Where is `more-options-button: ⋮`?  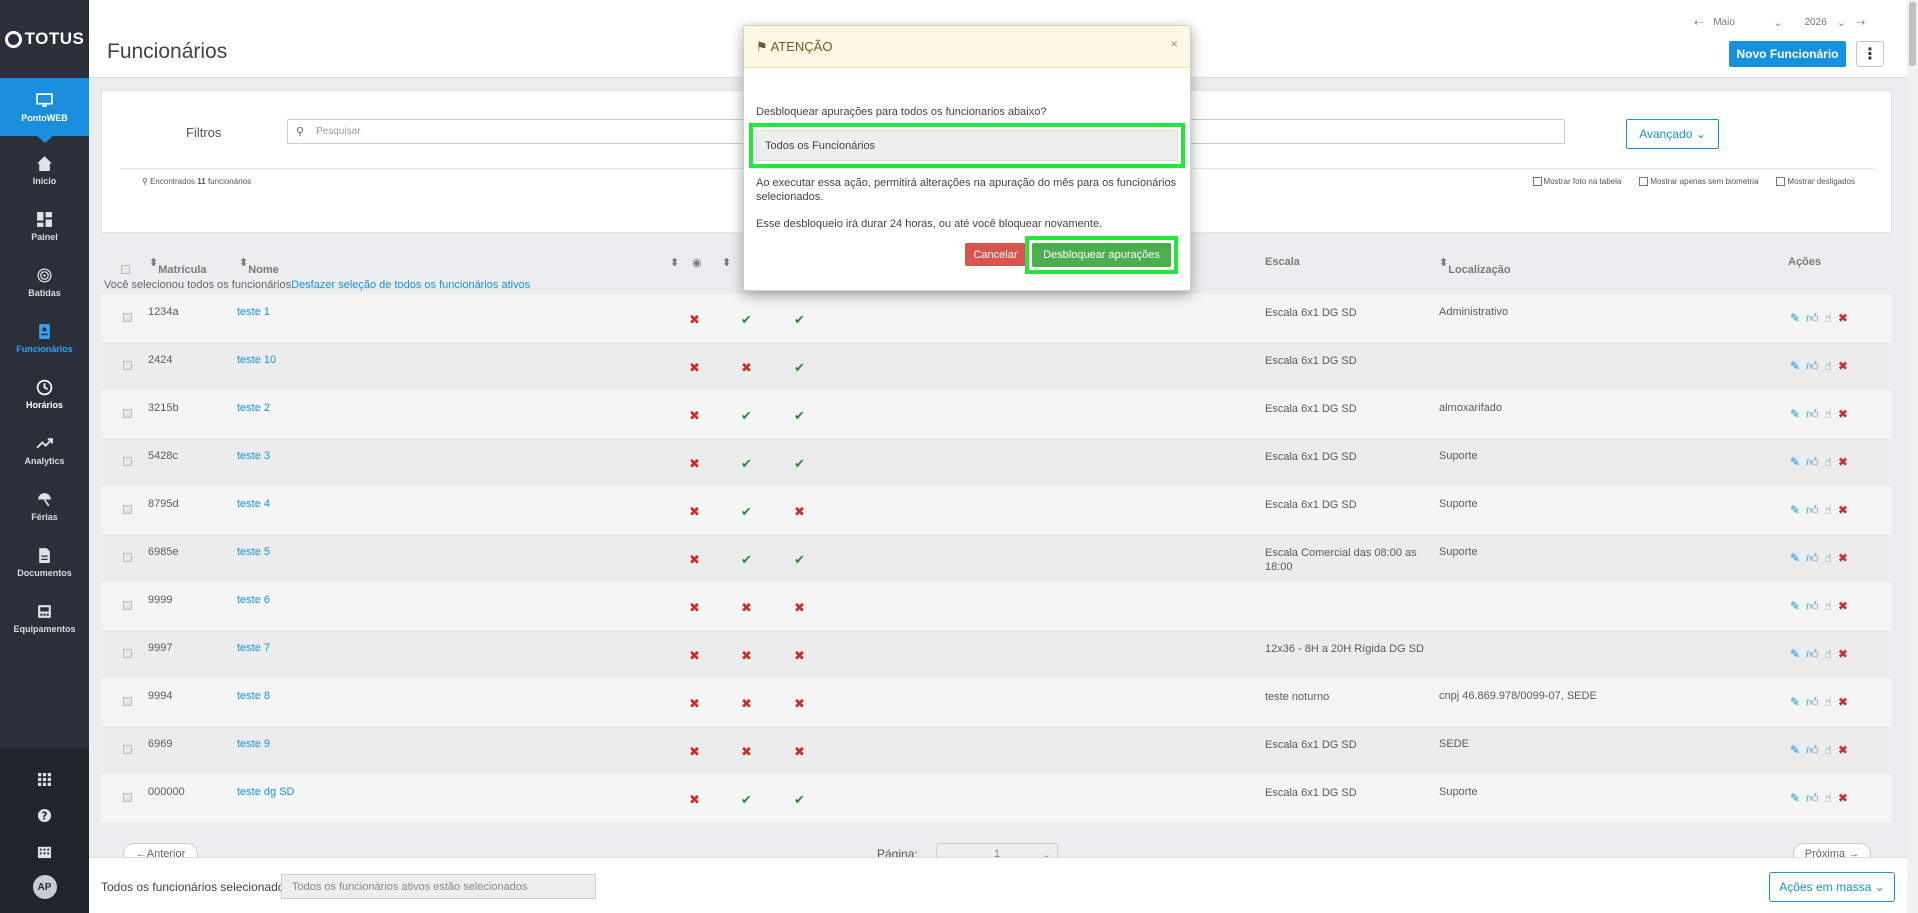
more-options-button: ⋮ is located at coordinates (1870, 54).